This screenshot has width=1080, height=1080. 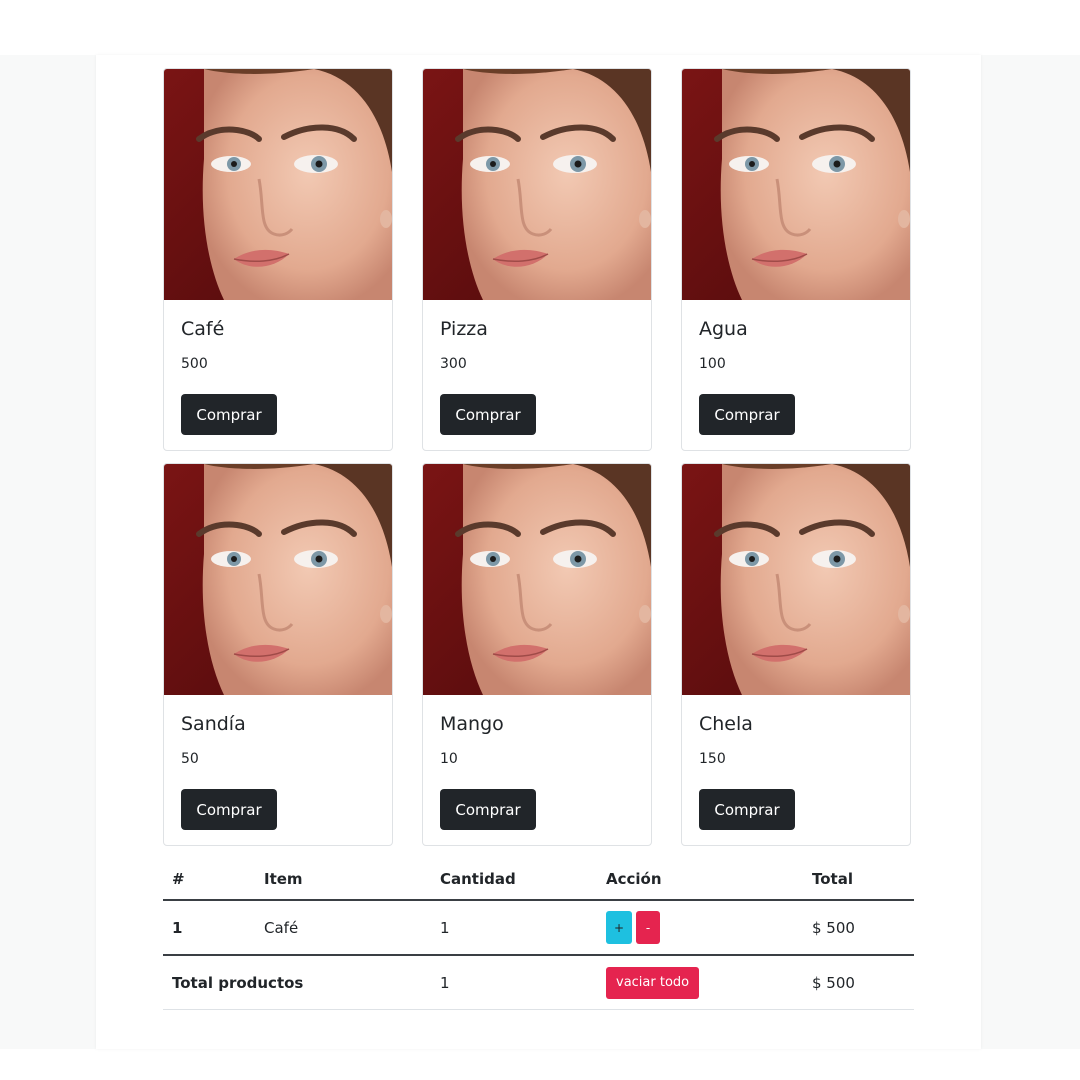 I want to click on footer-actions: vaciar todo, so click(x=700, y=982).